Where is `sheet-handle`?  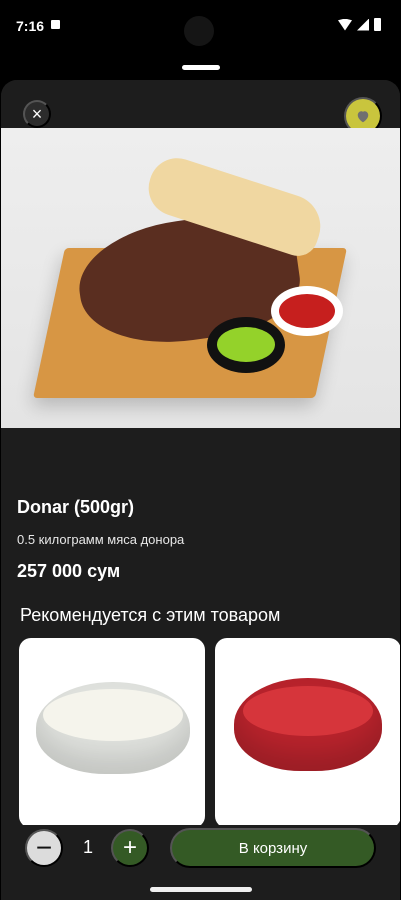 sheet-handle is located at coordinates (201, 67).